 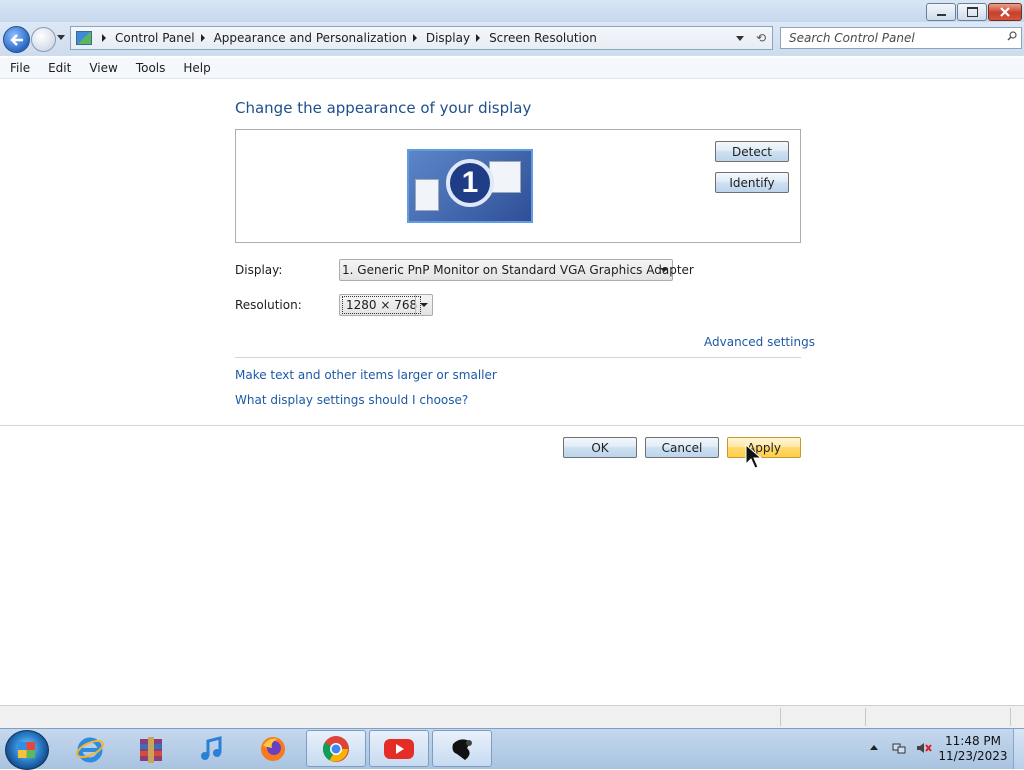 I want to click on taskbar: 11:48 PM 11/23/2023, so click(x=512, y=749).